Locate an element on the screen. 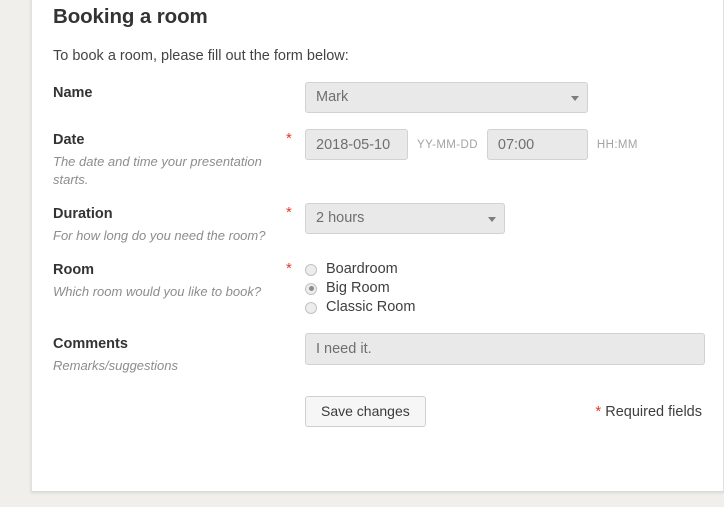 The height and width of the screenshot is (507, 724). duration-control-col: 2 hours is located at coordinates (505, 218).